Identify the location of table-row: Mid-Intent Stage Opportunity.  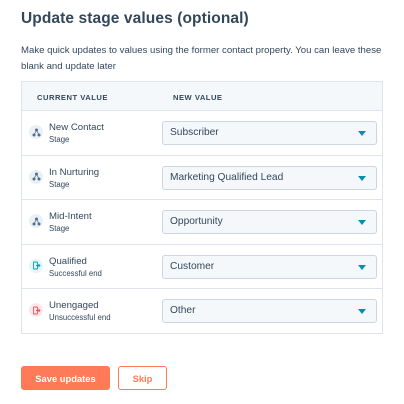
(202, 222).